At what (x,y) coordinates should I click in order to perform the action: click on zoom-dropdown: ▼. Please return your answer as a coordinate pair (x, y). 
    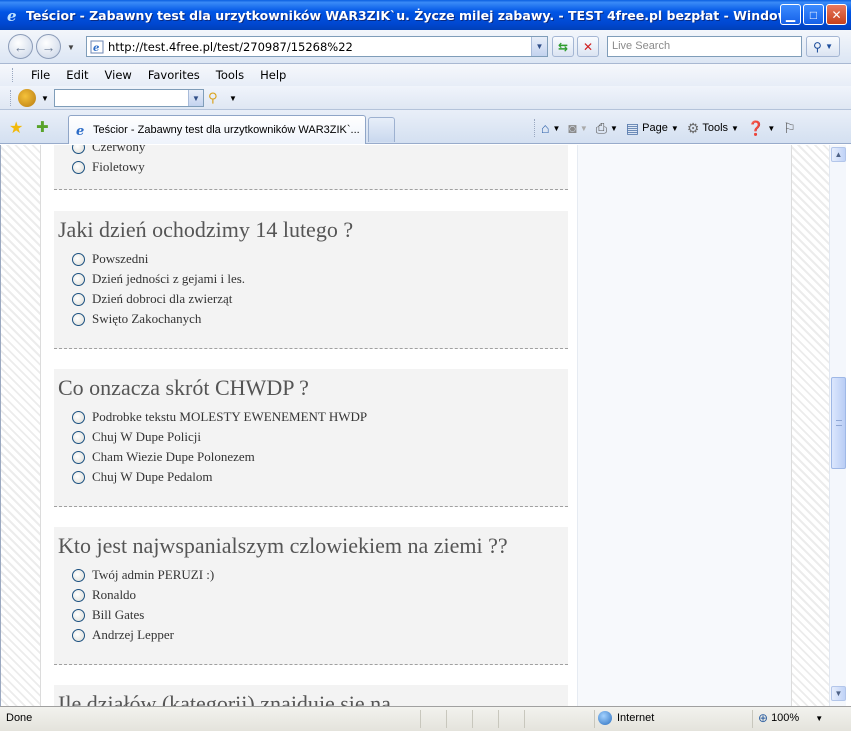
    Looking at the image, I should click on (819, 718).